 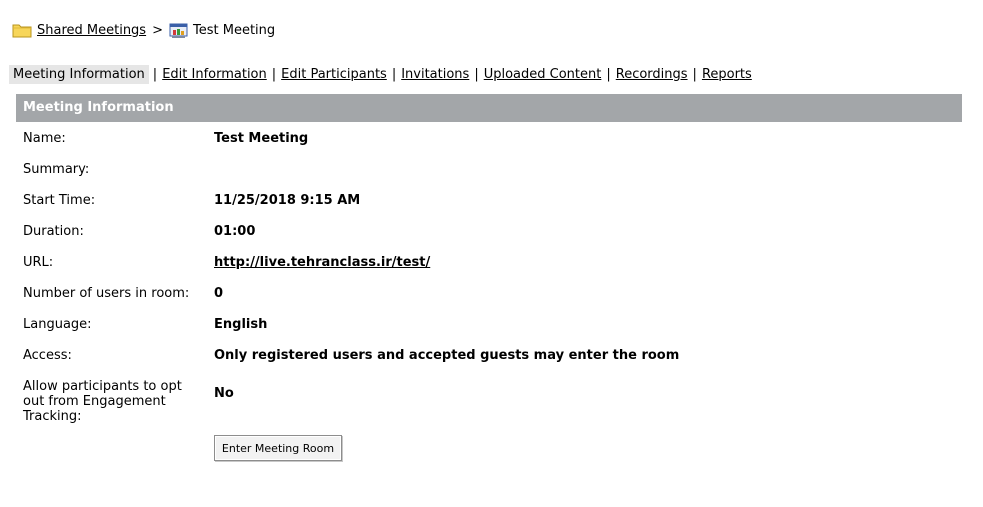 What do you see at coordinates (219, 293) in the screenshot?
I see `field-value-users: 0` at bounding box center [219, 293].